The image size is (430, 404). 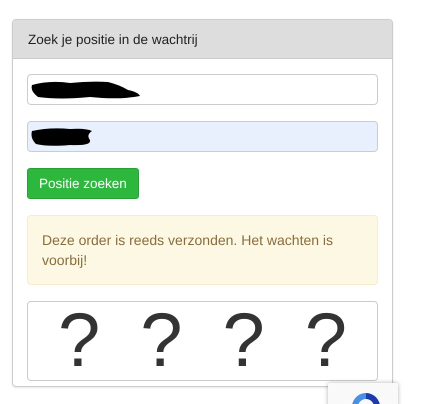 I want to click on redaction-mark, so click(x=62, y=137).